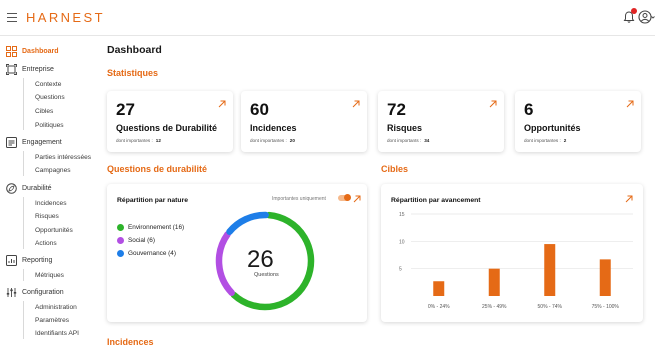 Image resolution: width=655 pixels, height=351 pixels. What do you see at coordinates (529, 109) in the screenshot?
I see `stat-value: 6` at bounding box center [529, 109].